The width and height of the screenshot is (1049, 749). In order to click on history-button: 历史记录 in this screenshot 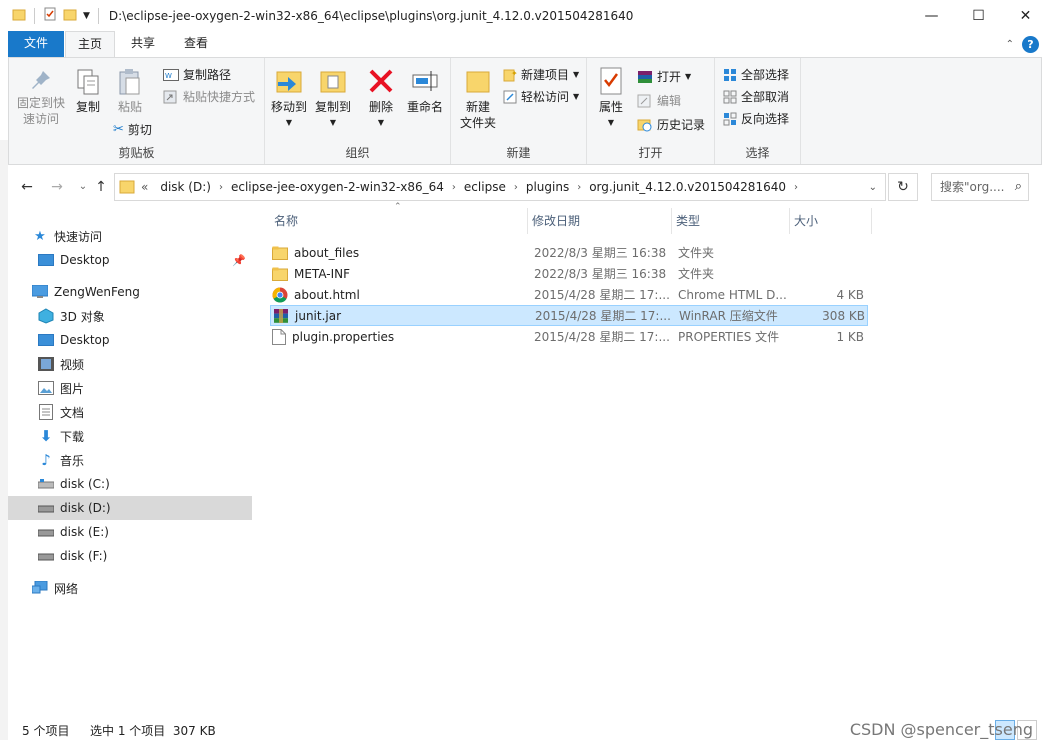, I will do `click(671, 124)`.